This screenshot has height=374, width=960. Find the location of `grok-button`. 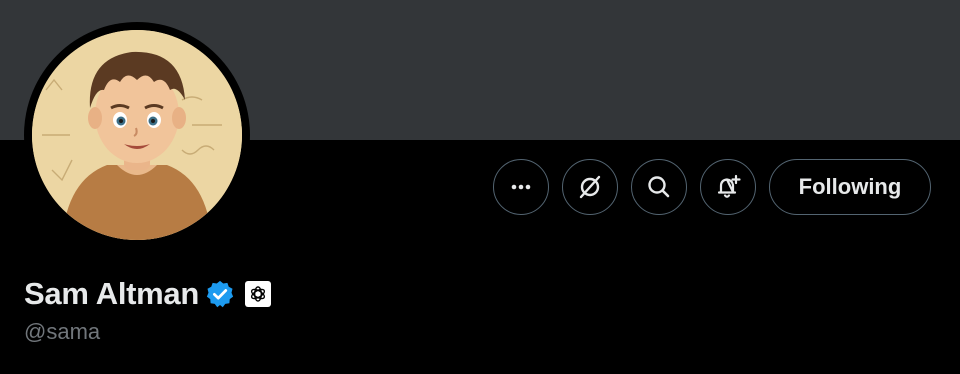

grok-button is located at coordinates (590, 187).